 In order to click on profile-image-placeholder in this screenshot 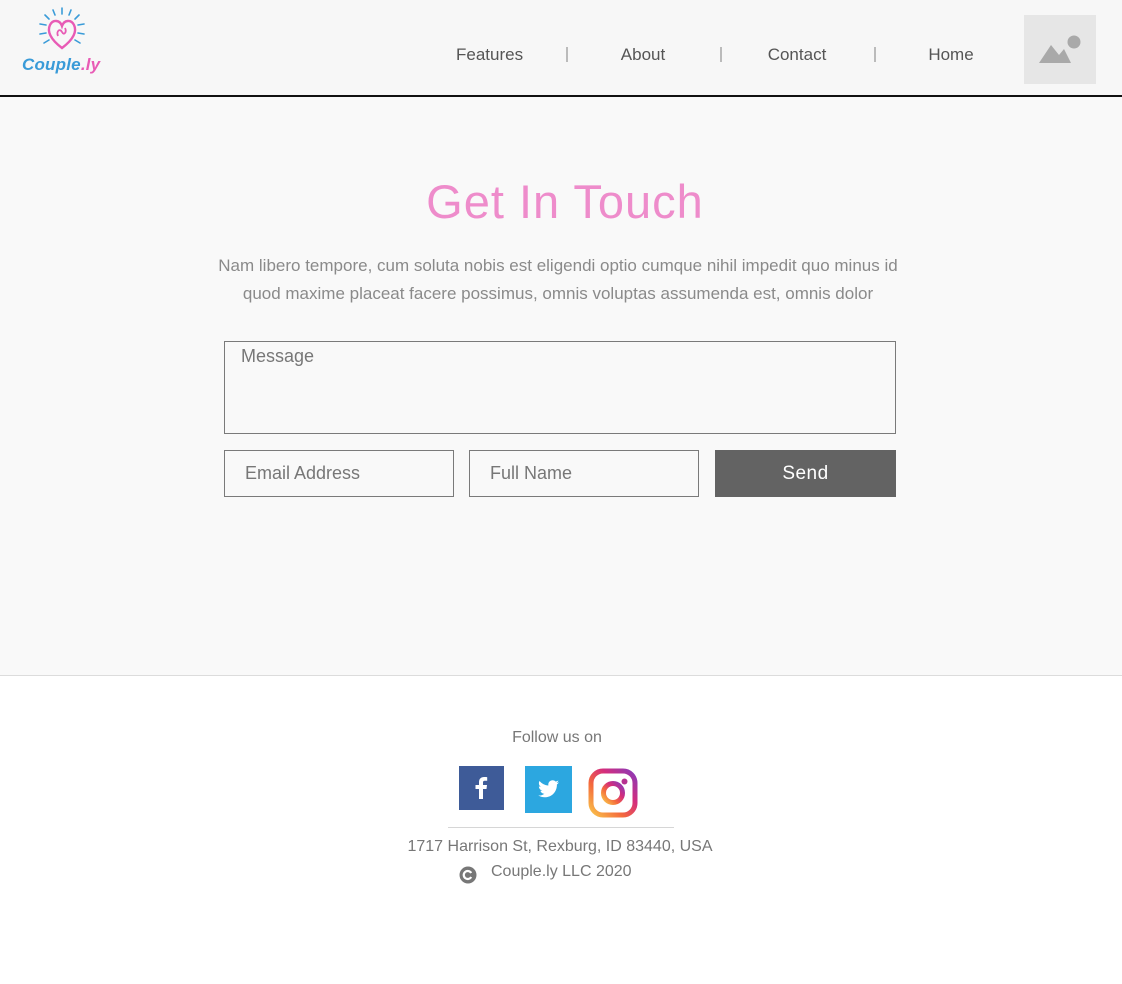, I will do `click(1060, 49)`.